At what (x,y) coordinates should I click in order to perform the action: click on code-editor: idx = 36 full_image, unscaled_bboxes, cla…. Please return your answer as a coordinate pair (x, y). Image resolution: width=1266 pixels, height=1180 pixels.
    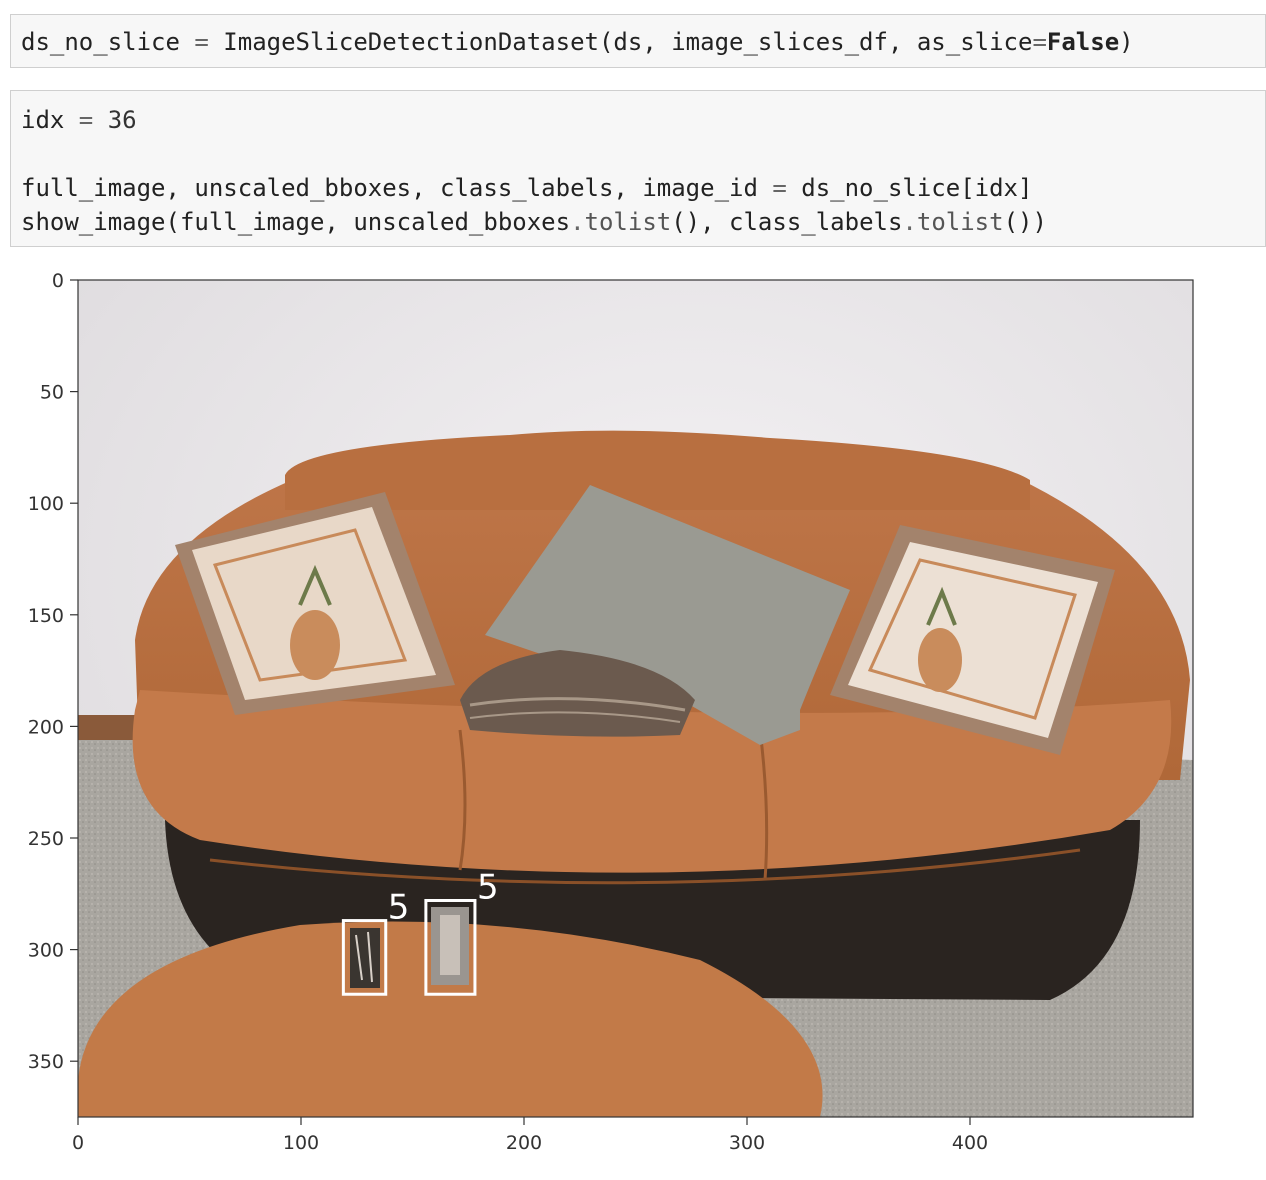
    Looking at the image, I should click on (534, 171).